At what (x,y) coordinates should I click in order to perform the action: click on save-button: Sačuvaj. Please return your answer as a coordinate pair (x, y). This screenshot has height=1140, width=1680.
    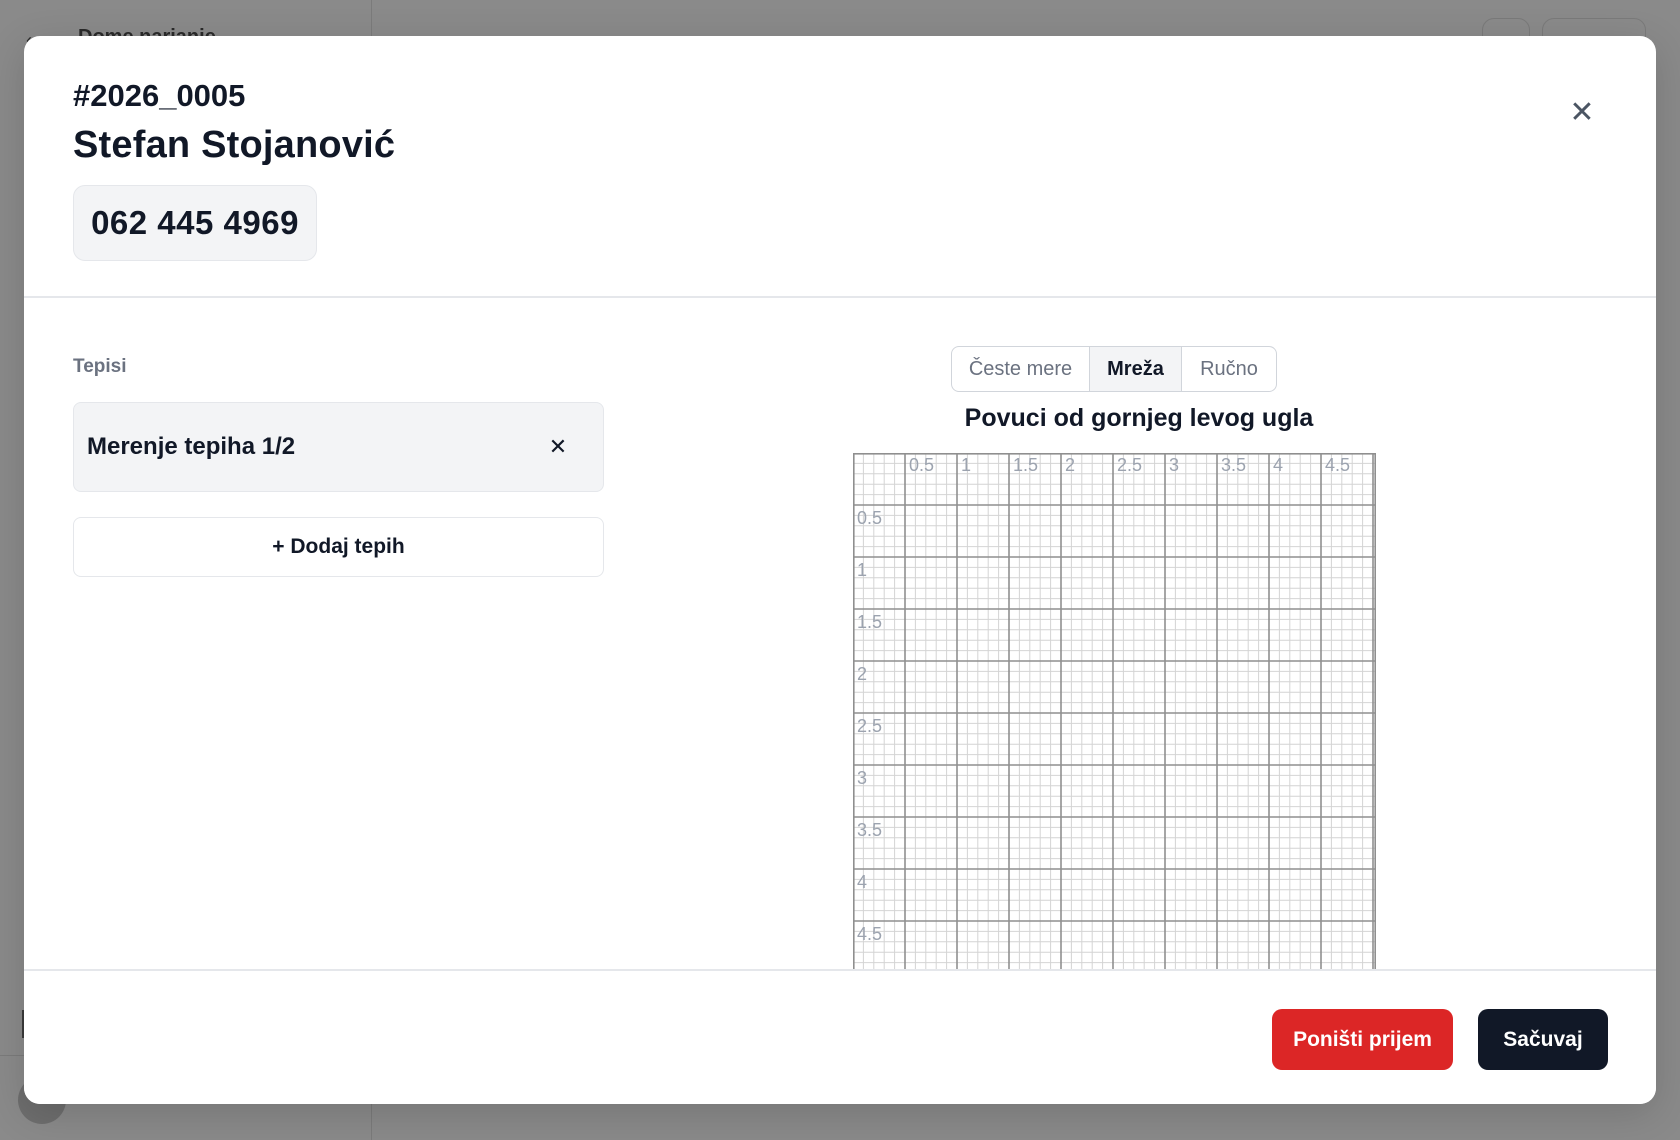
    Looking at the image, I should click on (1543, 1039).